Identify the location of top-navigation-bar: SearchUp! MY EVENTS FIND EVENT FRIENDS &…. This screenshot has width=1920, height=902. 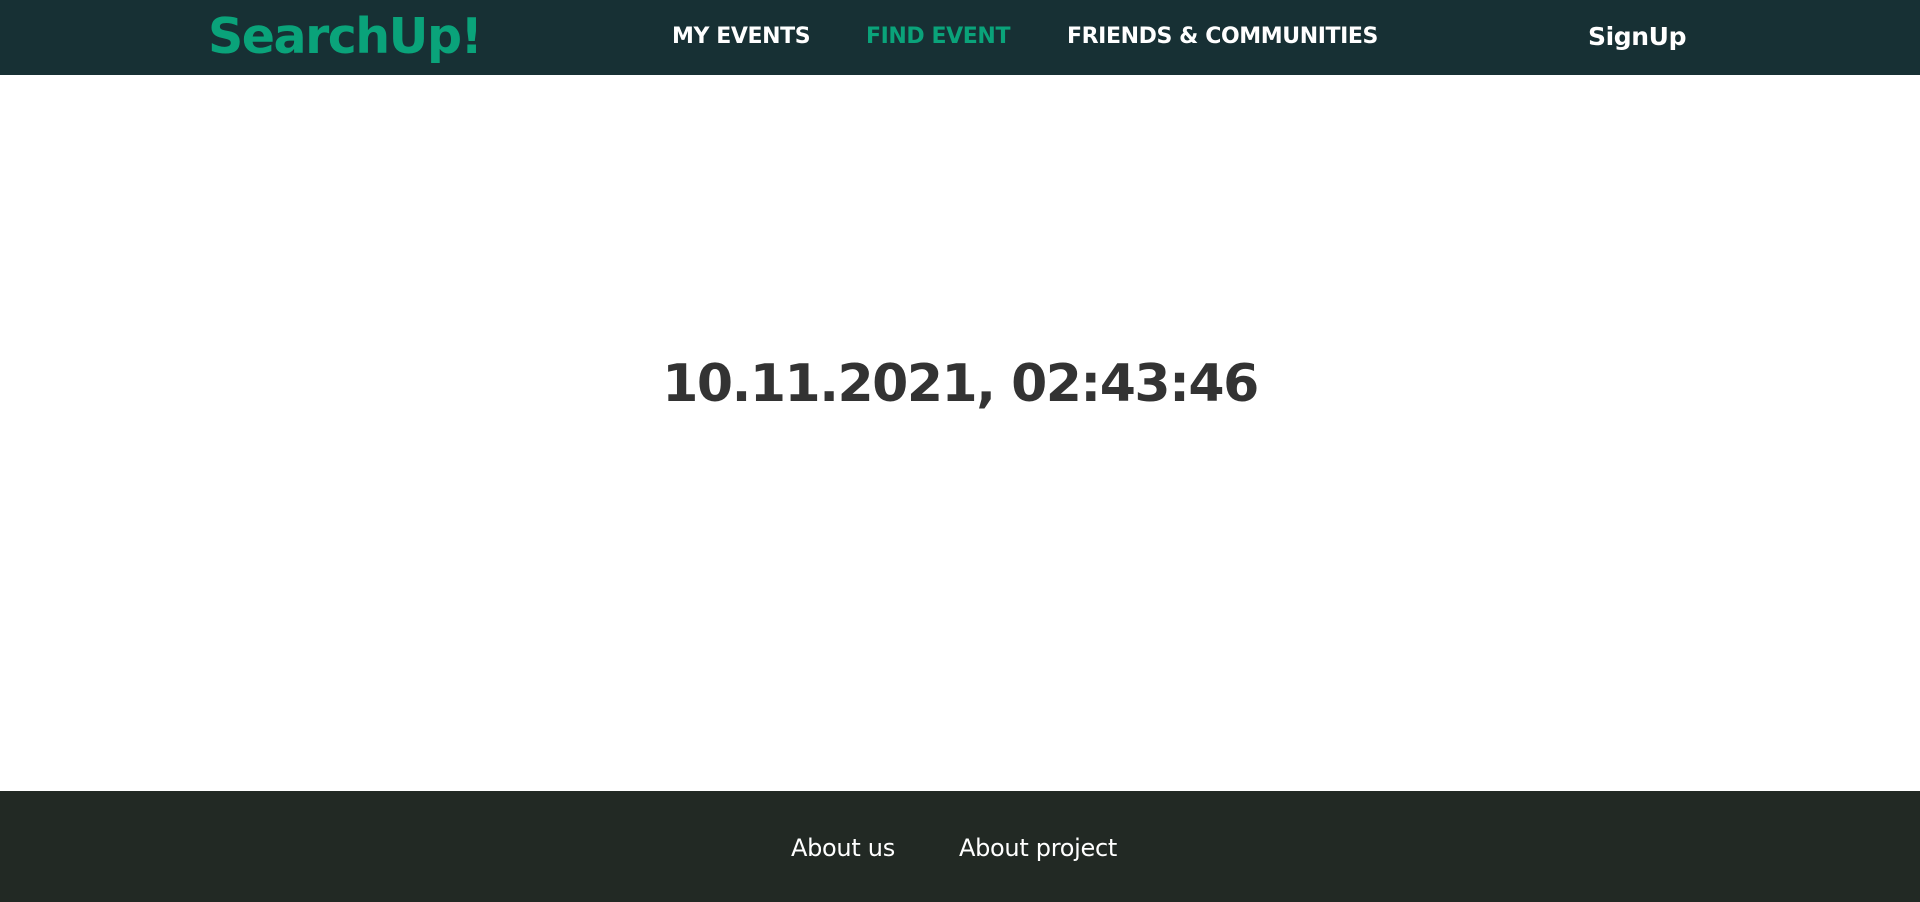
(960, 37).